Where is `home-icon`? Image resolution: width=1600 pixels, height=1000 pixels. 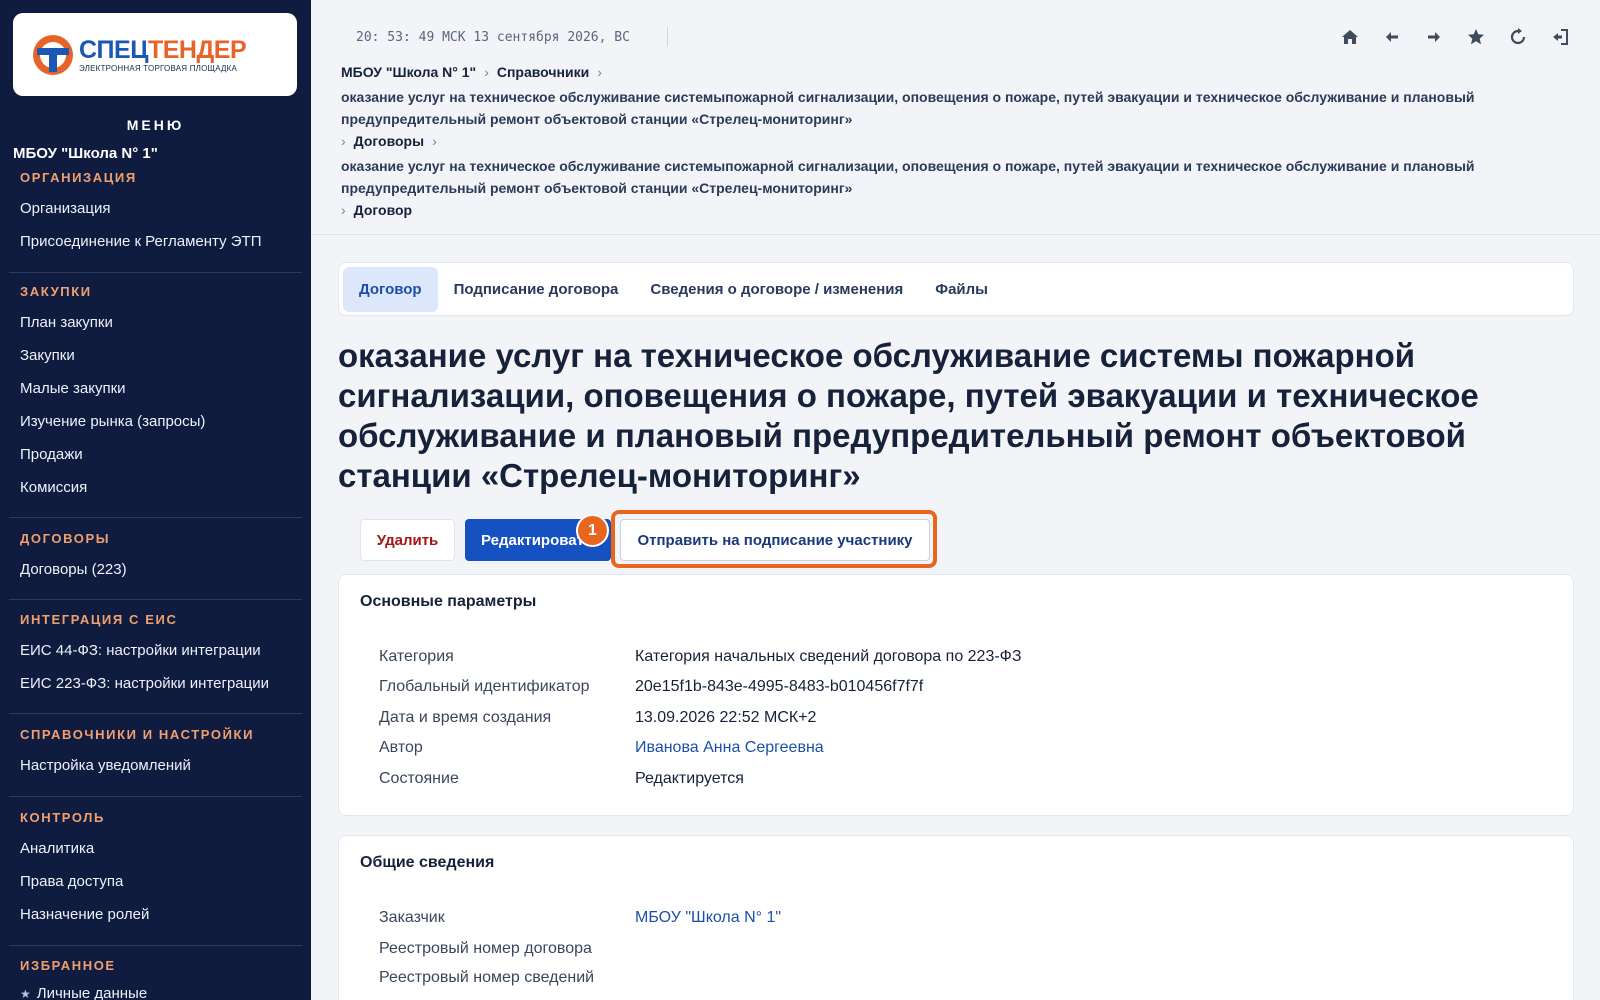
home-icon is located at coordinates (1350, 37).